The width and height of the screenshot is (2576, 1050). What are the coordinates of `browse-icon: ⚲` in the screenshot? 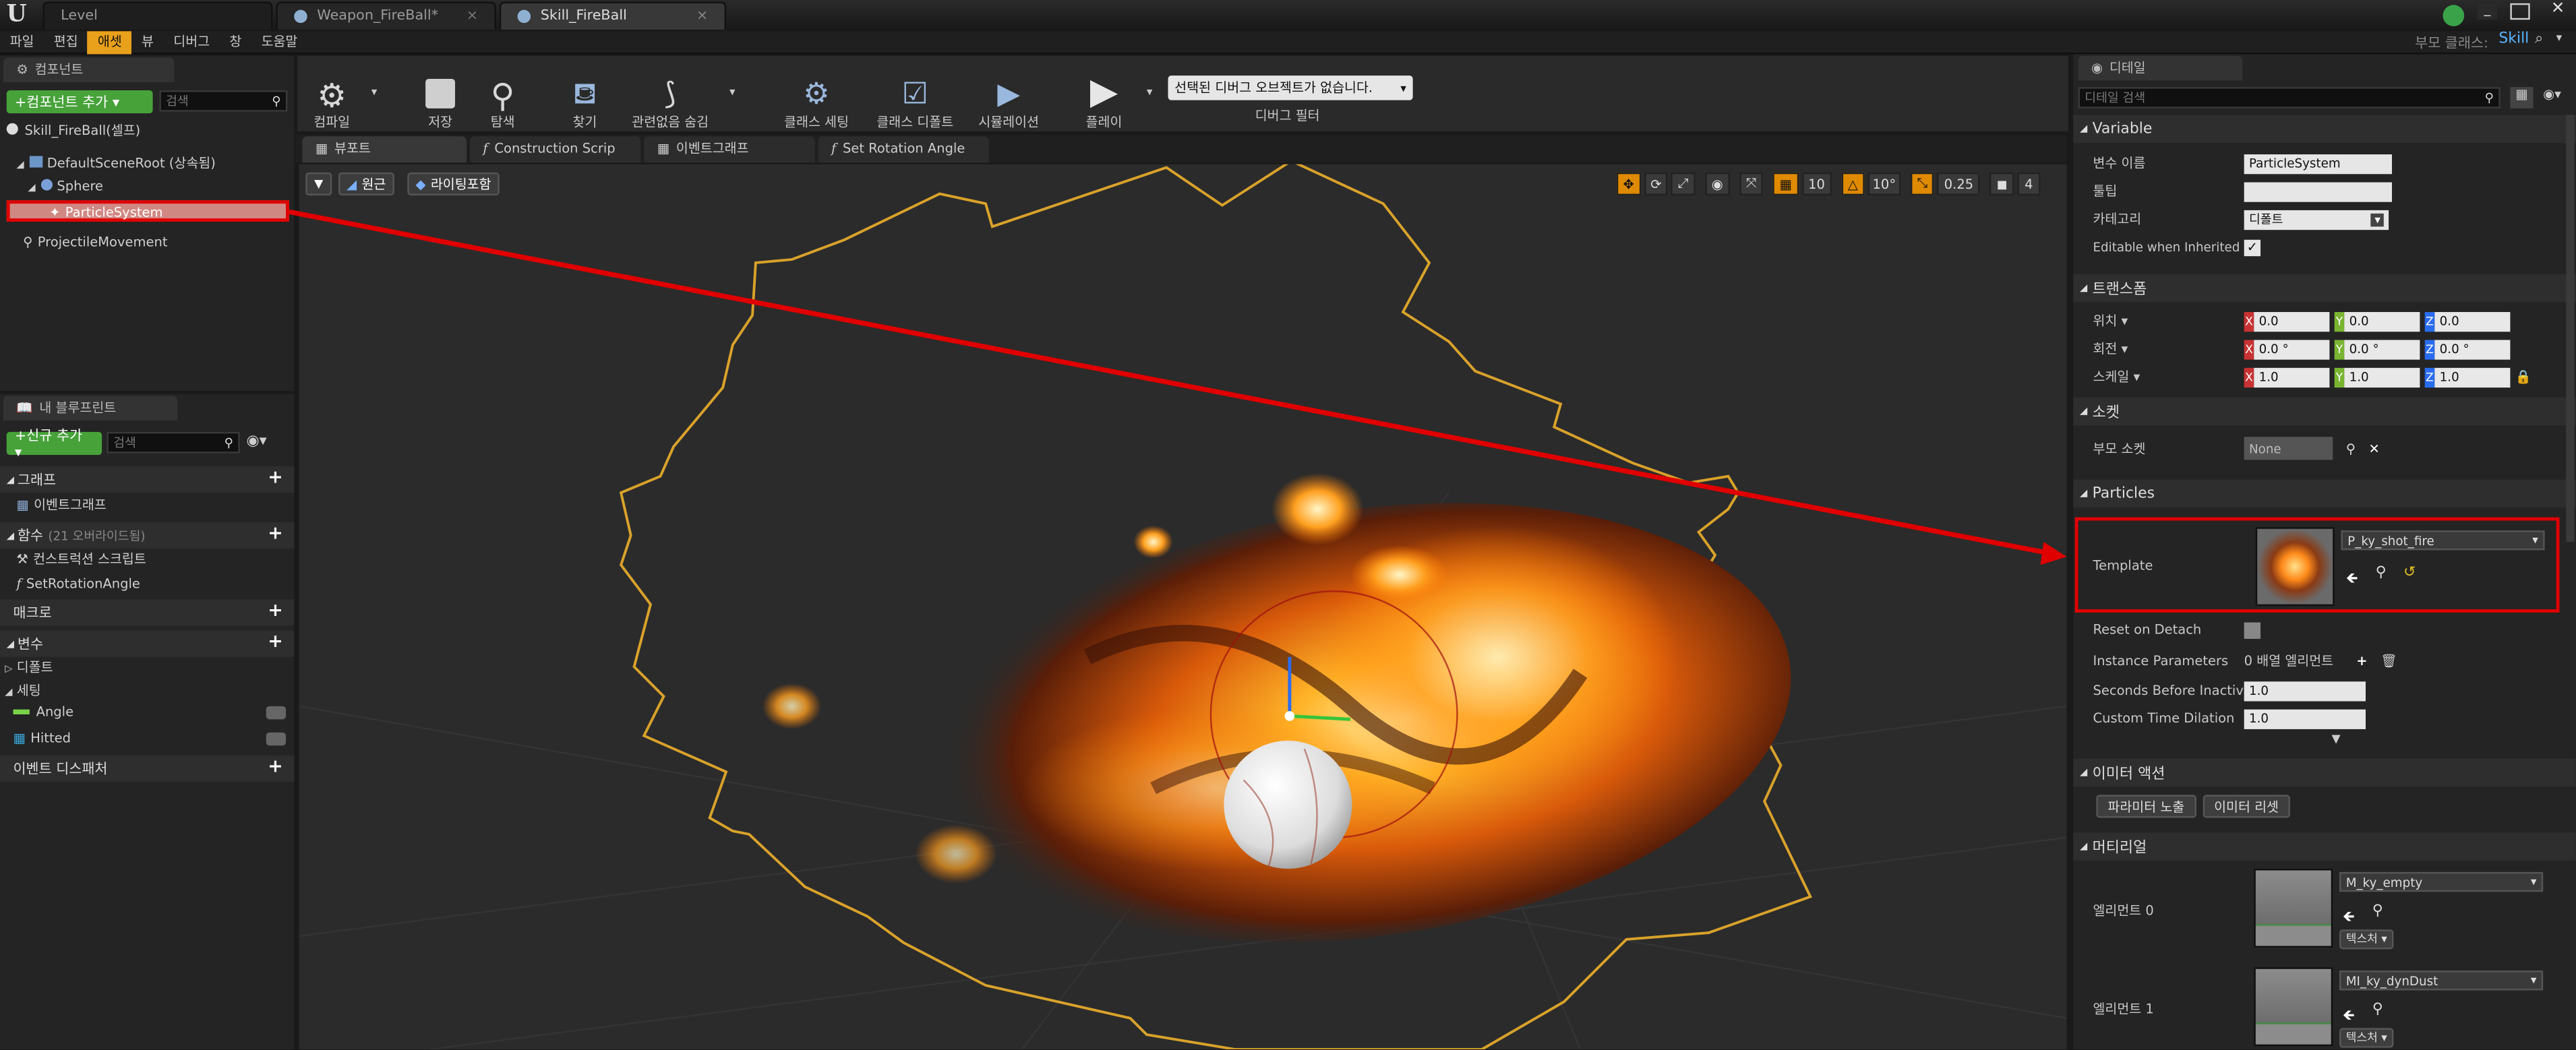 It's located at (2377, 1009).